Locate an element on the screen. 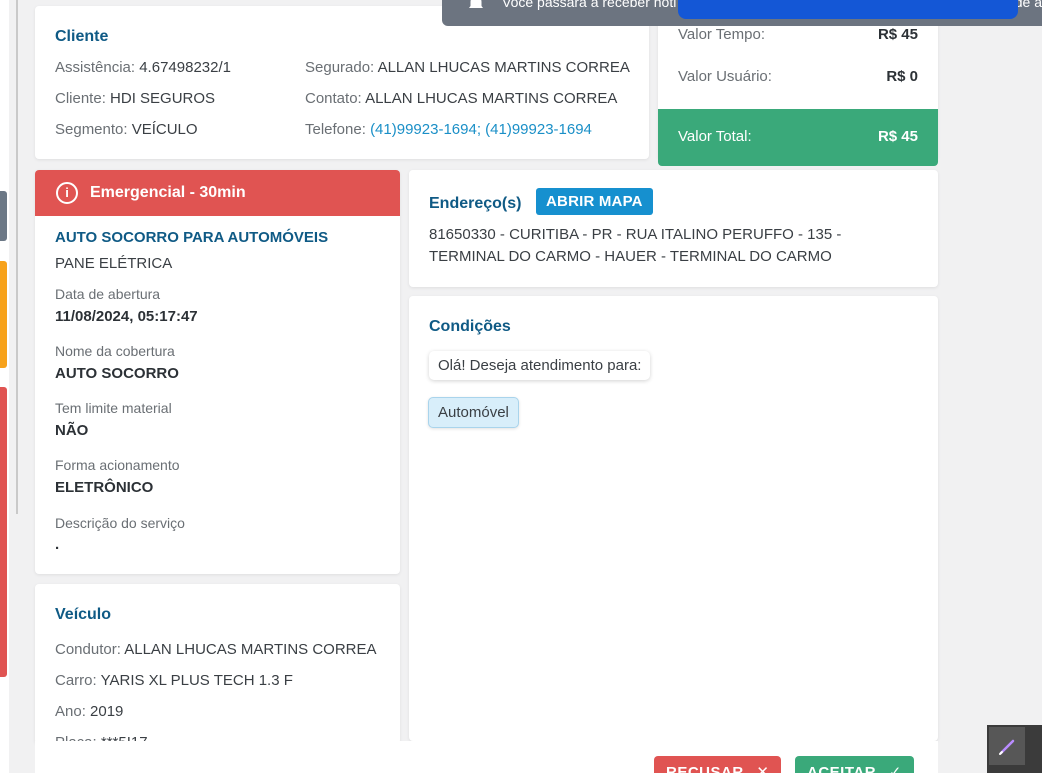 The image size is (1042, 773). abrir-mapa-button: ABRIR MAPA is located at coordinates (594, 201).